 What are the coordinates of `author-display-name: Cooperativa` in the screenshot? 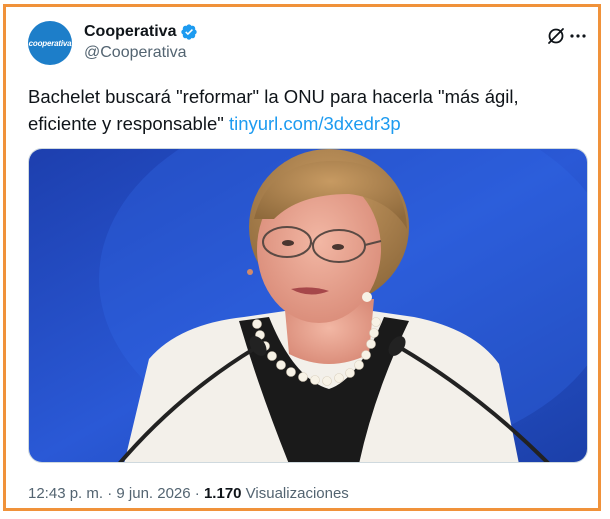 It's located at (130, 32).